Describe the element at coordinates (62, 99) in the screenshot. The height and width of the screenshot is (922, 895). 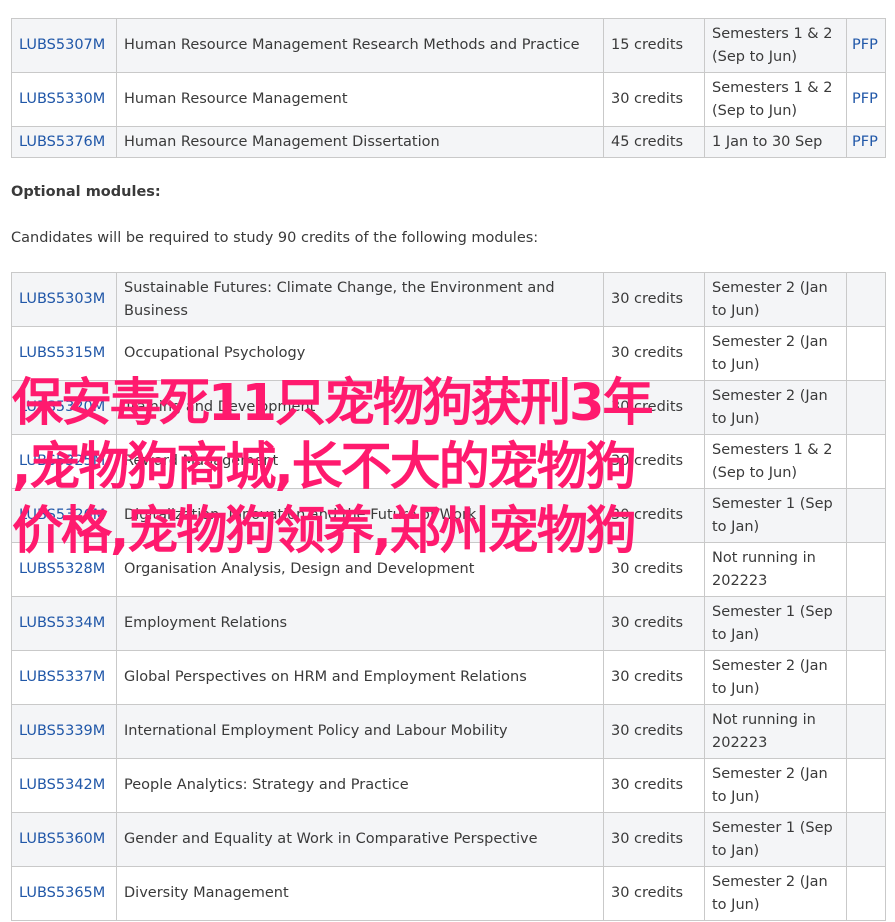
I see `module-code-link: LUBS5330M` at that location.